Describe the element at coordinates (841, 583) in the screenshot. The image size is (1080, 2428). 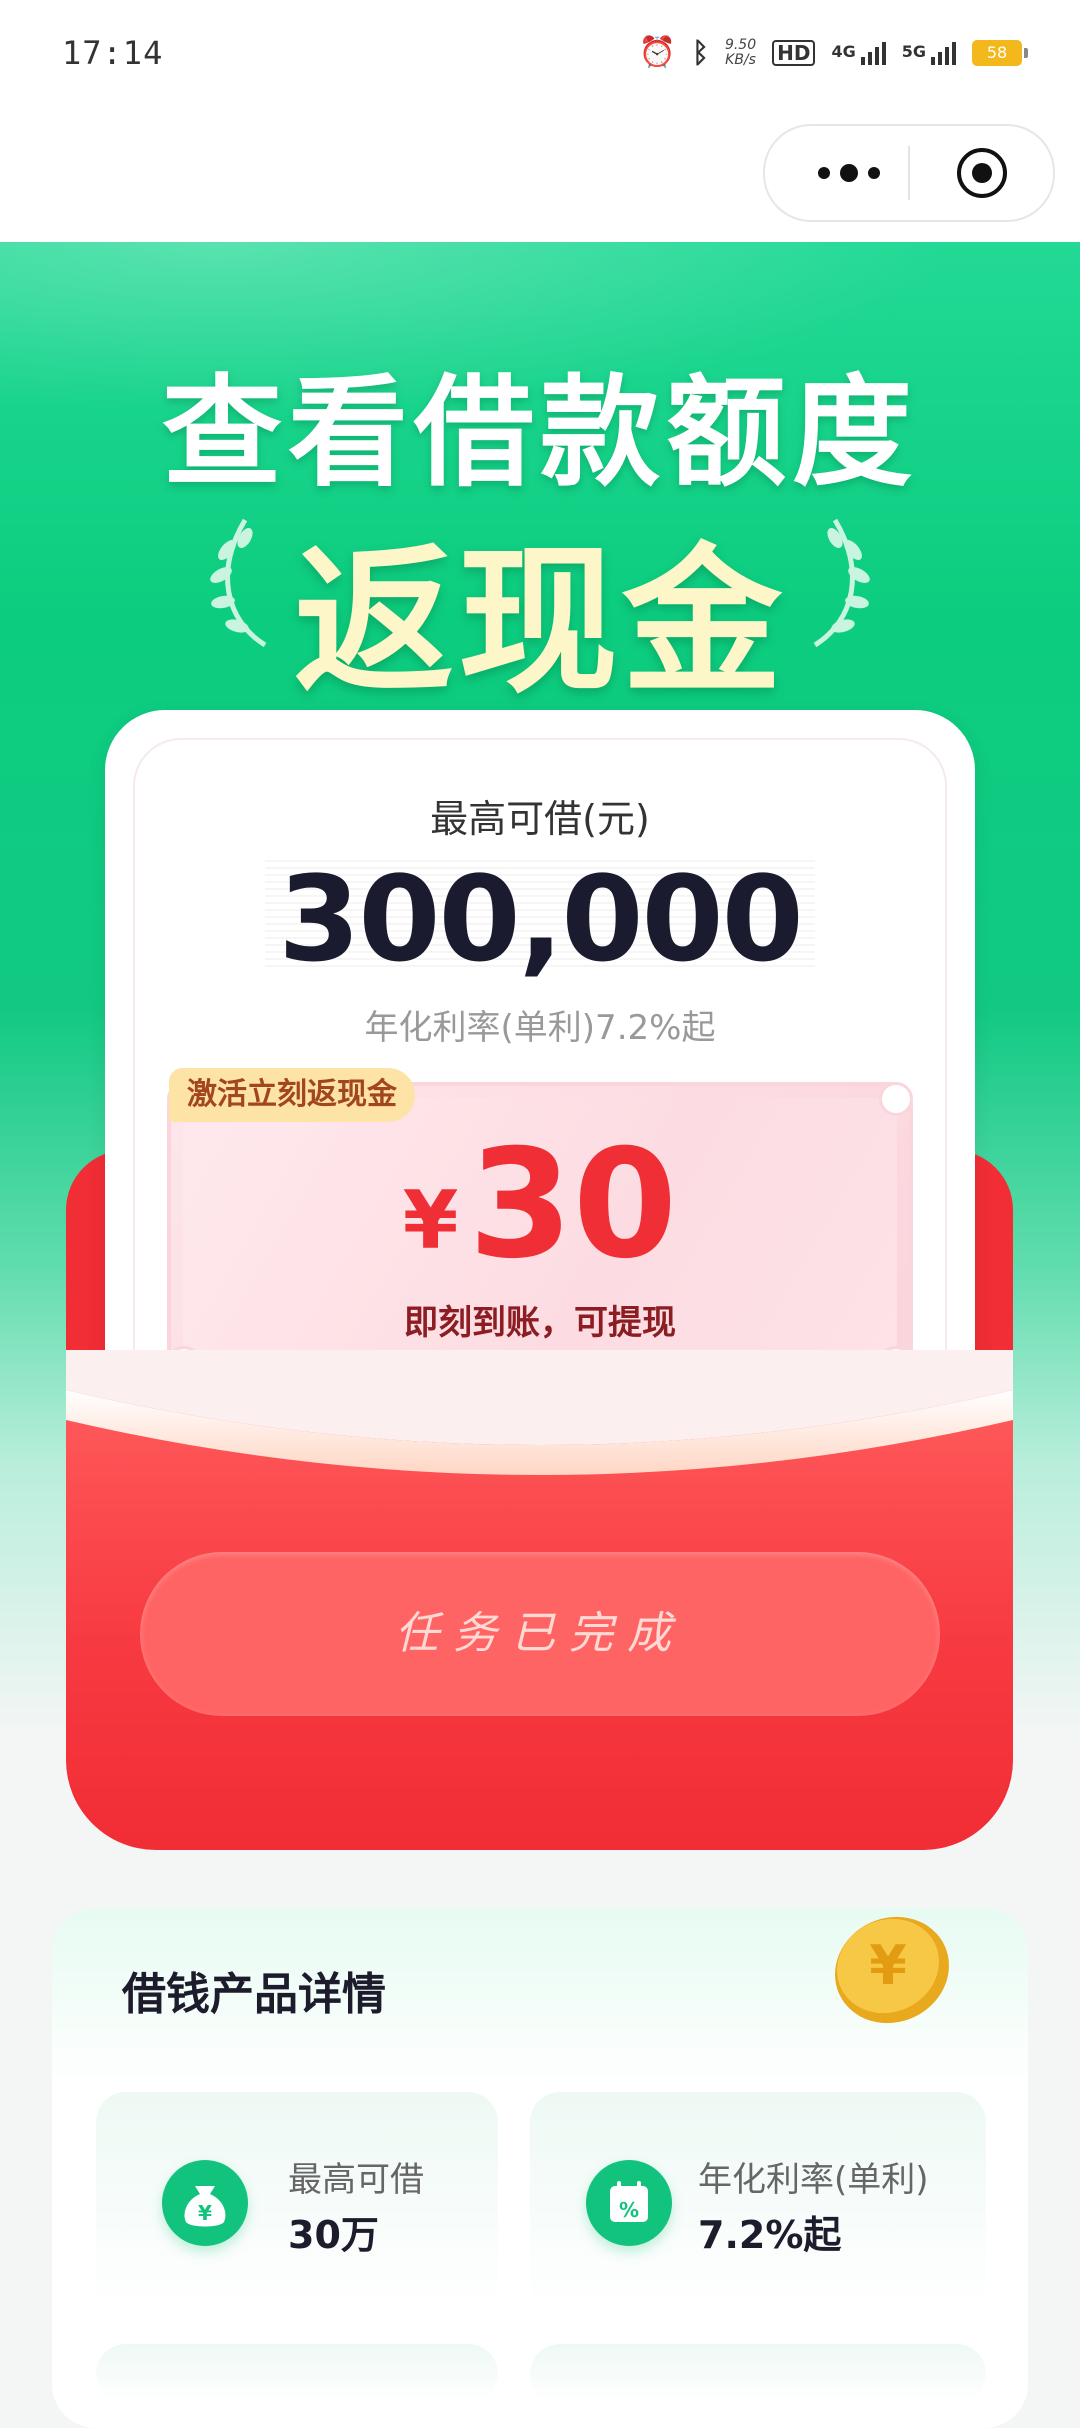
I see `laurel-right-icon` at that location.